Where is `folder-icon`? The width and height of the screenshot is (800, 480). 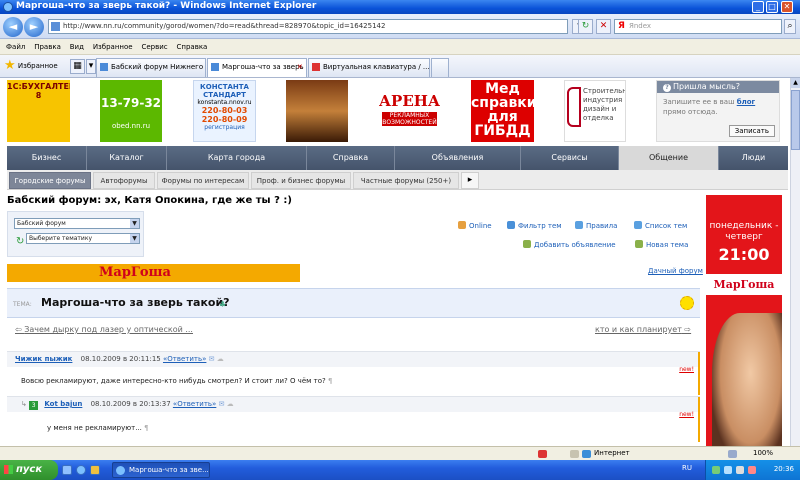 folder-icon is located at coordinates (95, 470).